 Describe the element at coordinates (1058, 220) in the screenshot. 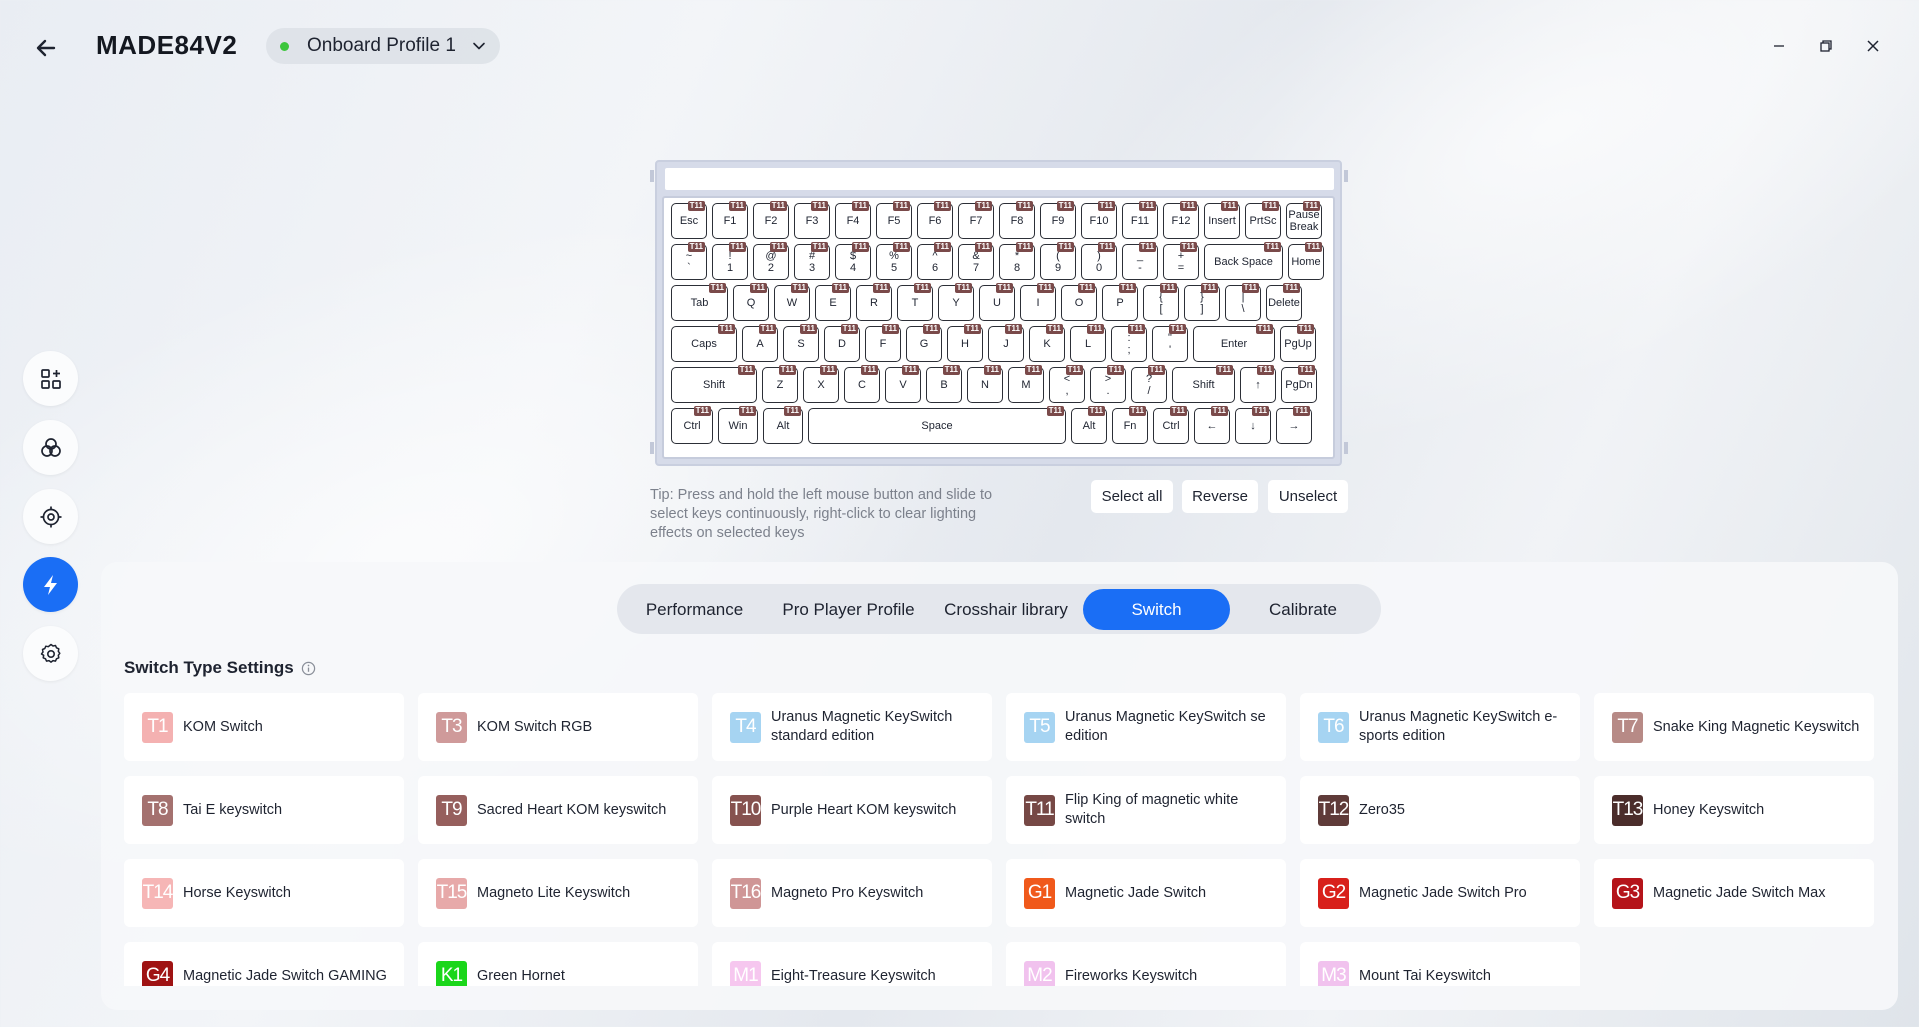

I see `key-f9: F9 T11` at that location.